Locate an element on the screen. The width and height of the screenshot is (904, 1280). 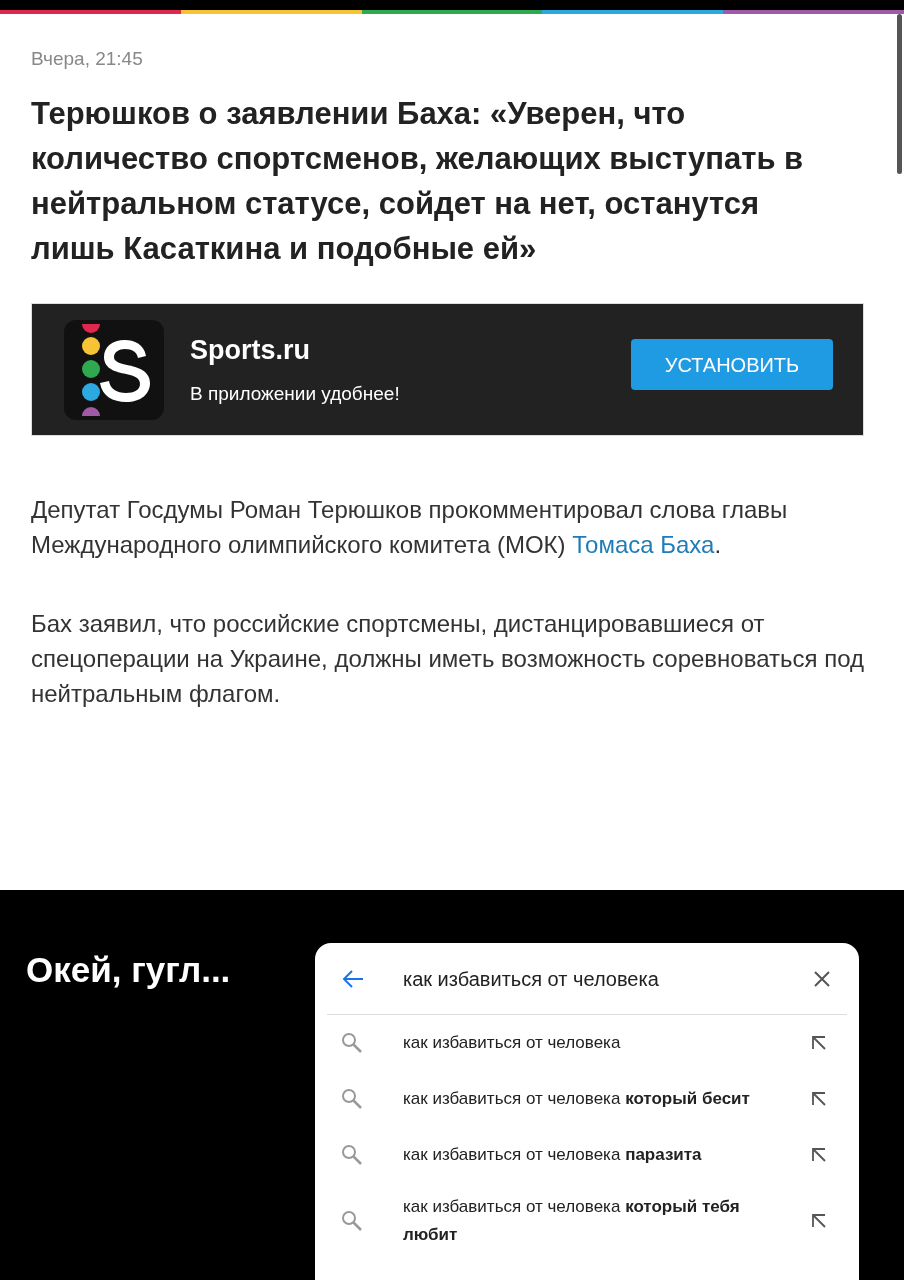
search-field: как избавиться от человека is located at coordinates (608, 978).